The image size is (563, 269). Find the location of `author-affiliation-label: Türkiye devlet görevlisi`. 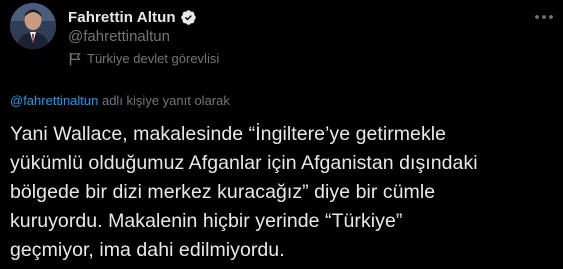

author-affiliation-label: Türkiye devlet görevlisi is located at coordinates (143, 58).